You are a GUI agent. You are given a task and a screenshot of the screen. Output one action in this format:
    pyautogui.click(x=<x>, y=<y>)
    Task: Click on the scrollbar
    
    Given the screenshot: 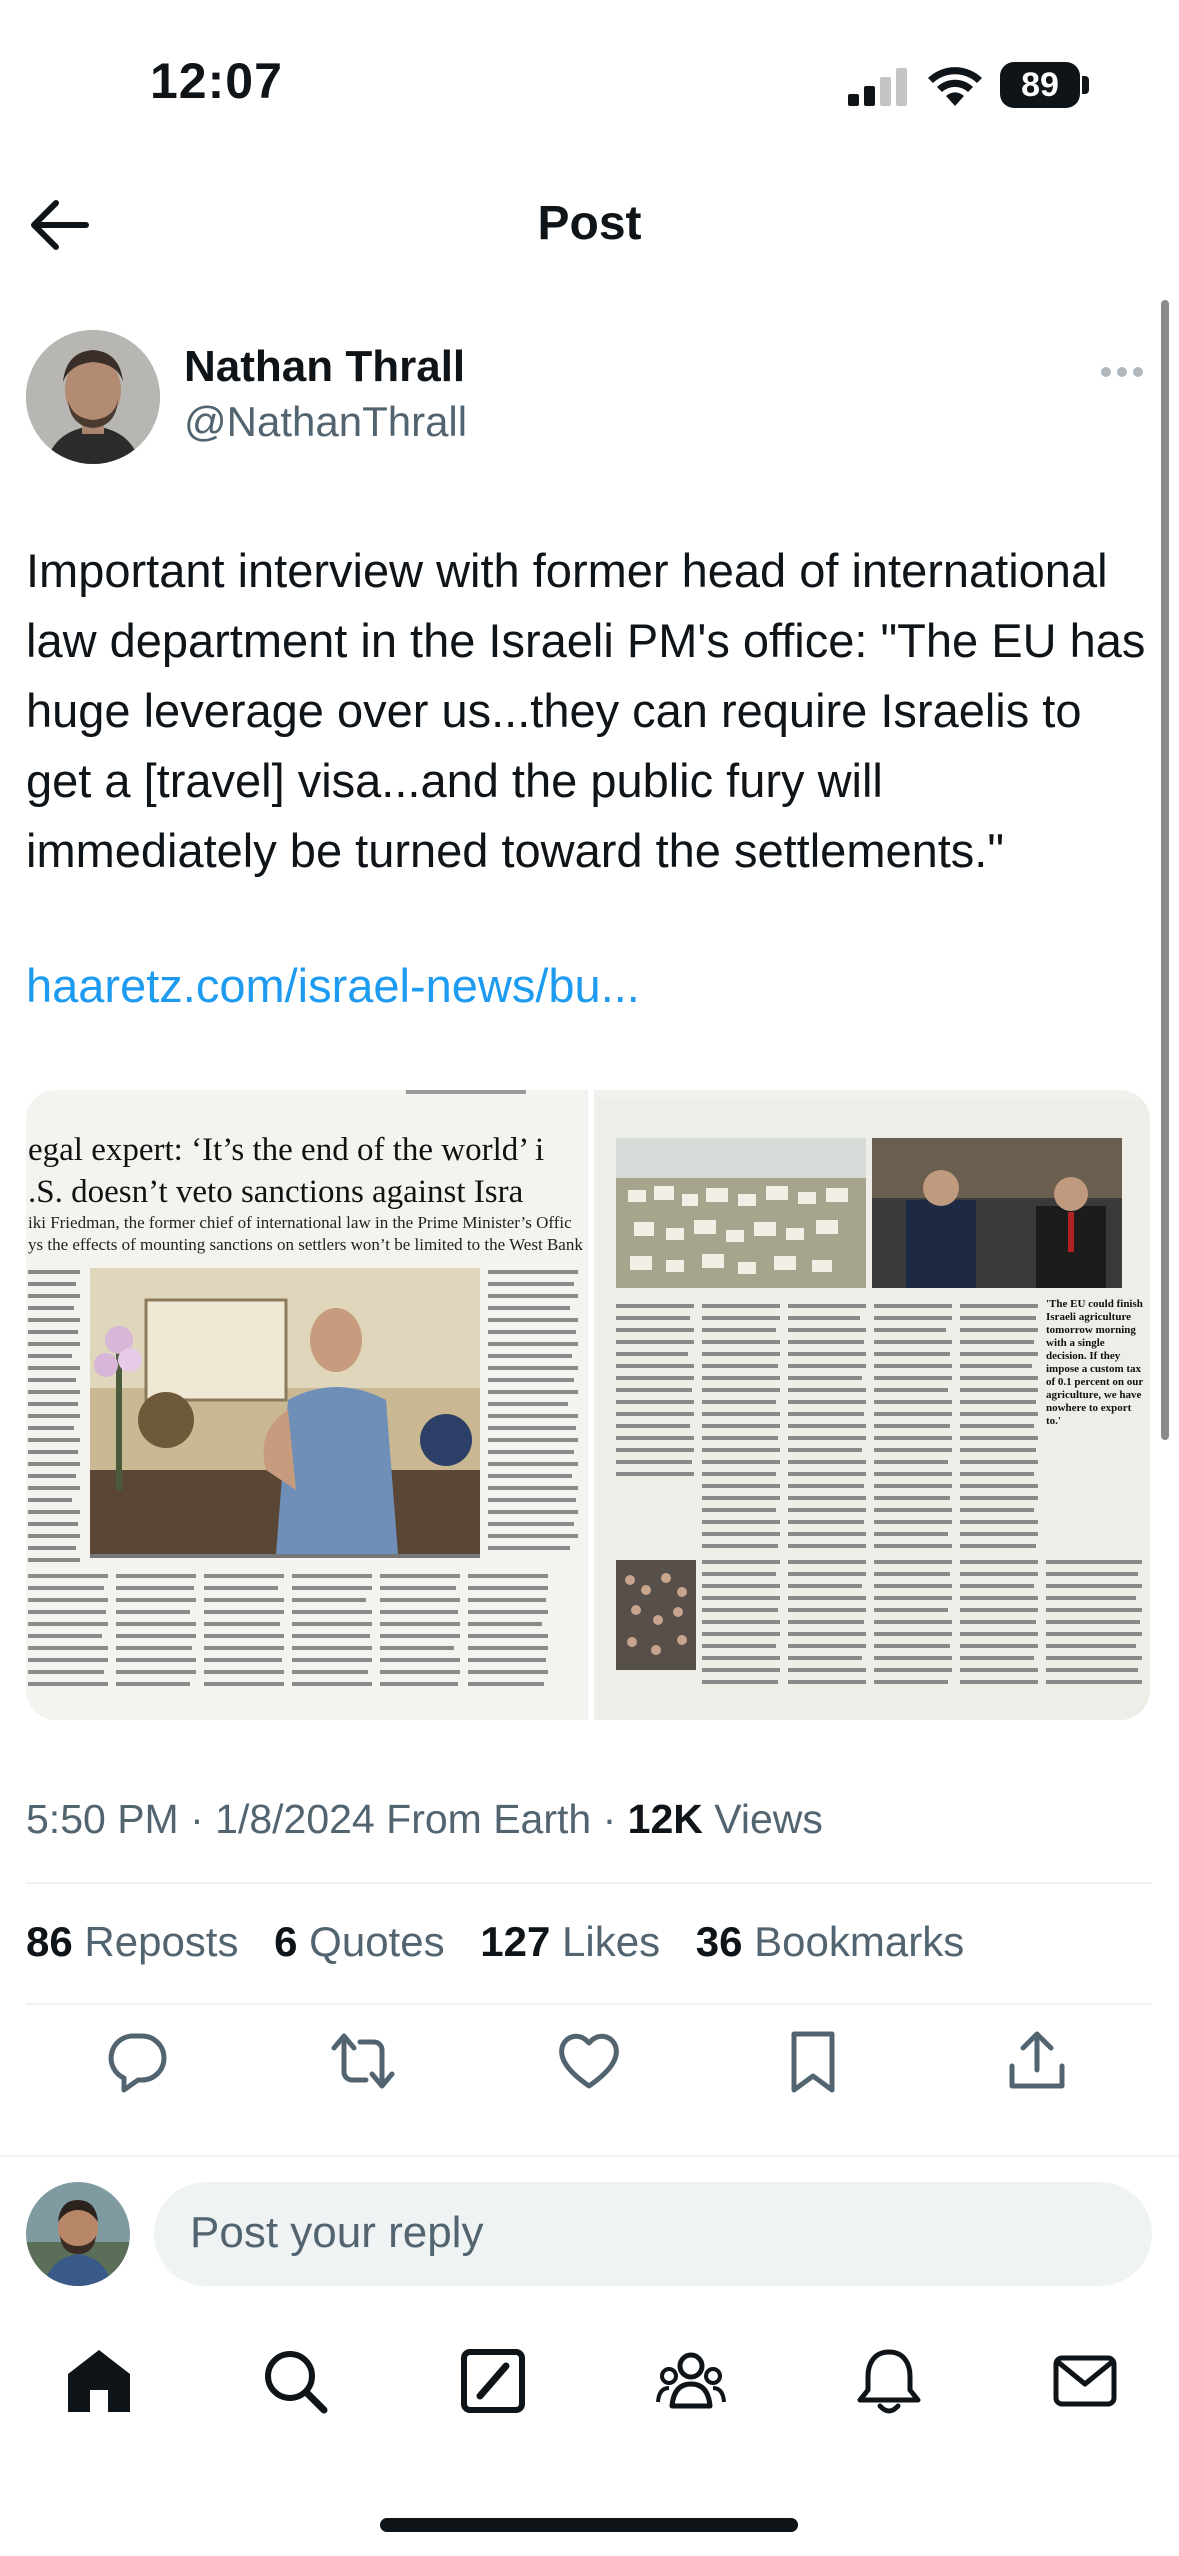 What is the action you would take?
    pyautogui.click(x=1165, y=870)
    